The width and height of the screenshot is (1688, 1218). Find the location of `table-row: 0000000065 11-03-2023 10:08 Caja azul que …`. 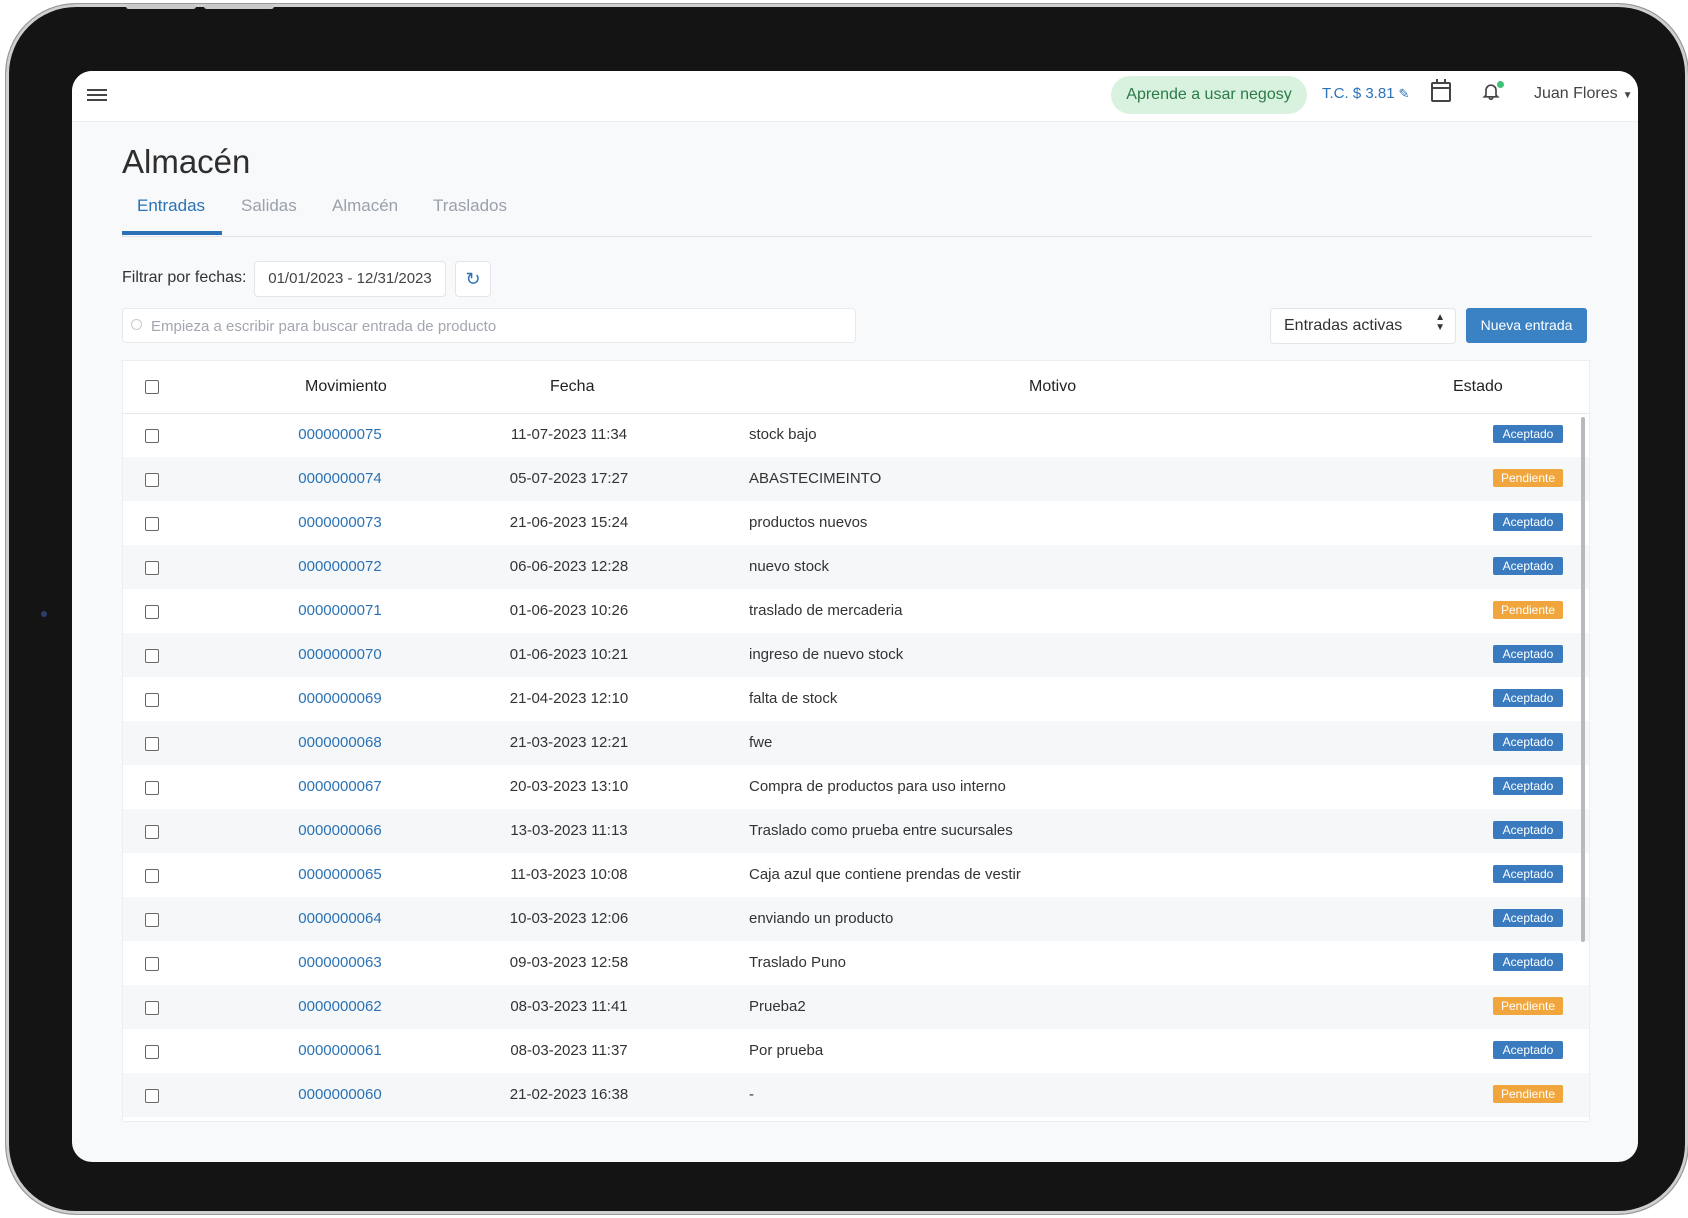

table-row: 0000000065 11-03-2023 10:08 Caja azul que … is located at coordinates (856, 875).